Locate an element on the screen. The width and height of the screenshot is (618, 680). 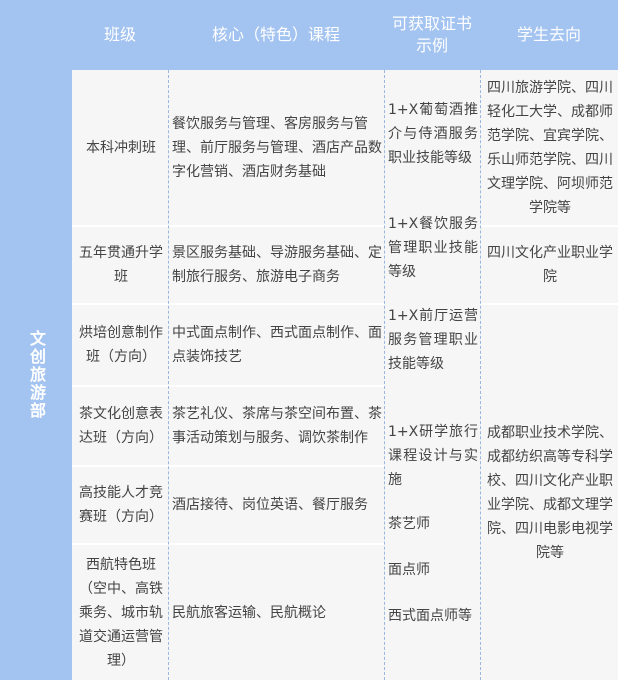
department-cell: 文创旅游部 is located at coordinates (36, 375).